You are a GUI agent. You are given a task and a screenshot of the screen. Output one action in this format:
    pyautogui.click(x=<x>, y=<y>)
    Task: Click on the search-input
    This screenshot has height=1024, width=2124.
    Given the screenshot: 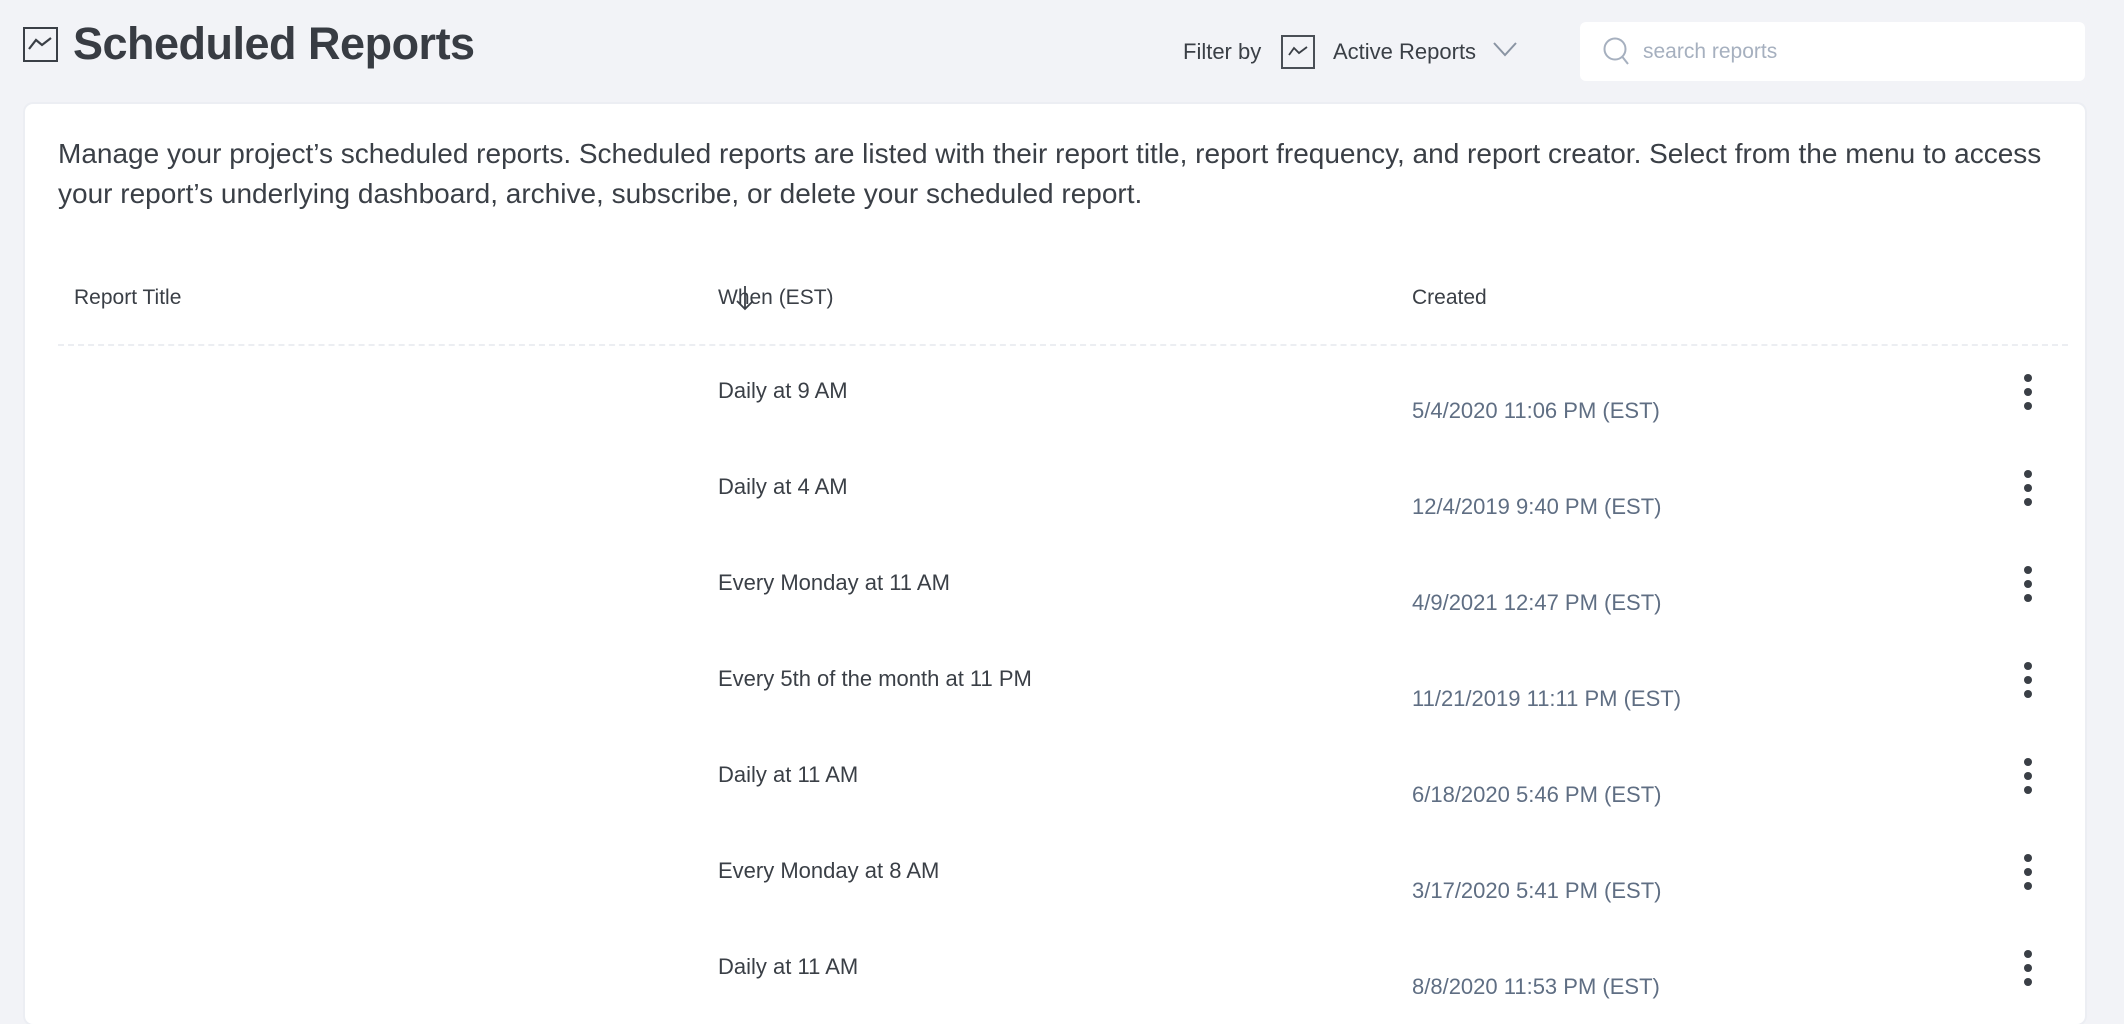 What is the action you would take?
    pyautogui.click(x=1853, y=51)
    